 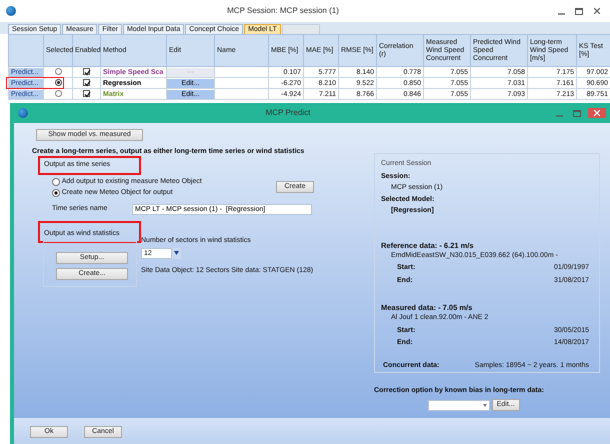 What do you see at coordinates (288, 113) in the screenshot?
I see `dialog-title: MCP Predict` at bounding box center [288, 113].